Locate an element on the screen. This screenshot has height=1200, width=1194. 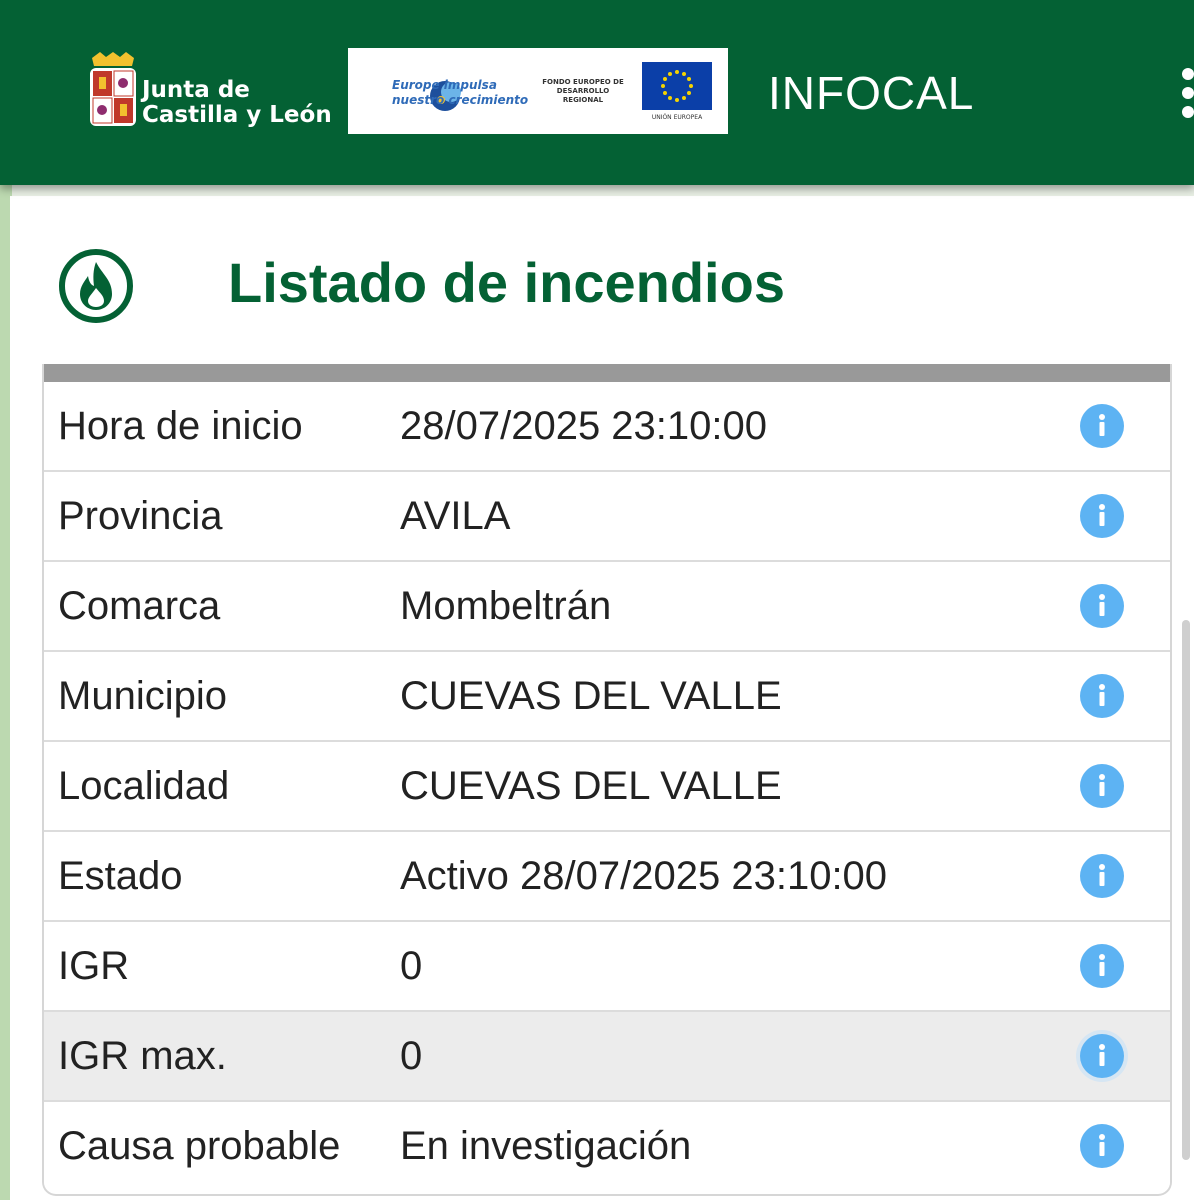
table-row: Municipio CUEVAS DEL VALLE is located at coordinates (607, 697).